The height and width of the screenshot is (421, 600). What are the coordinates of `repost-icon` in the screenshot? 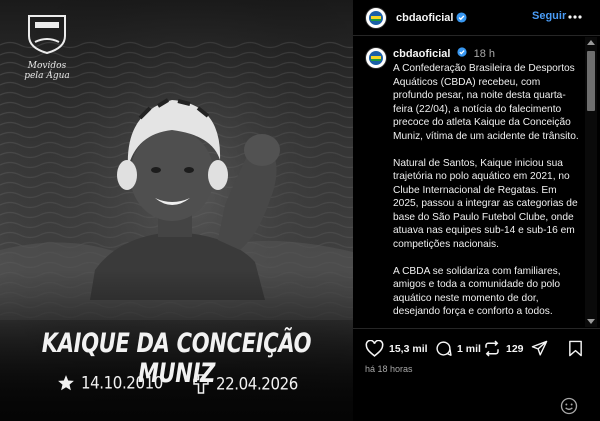 It's located at (492, 348).